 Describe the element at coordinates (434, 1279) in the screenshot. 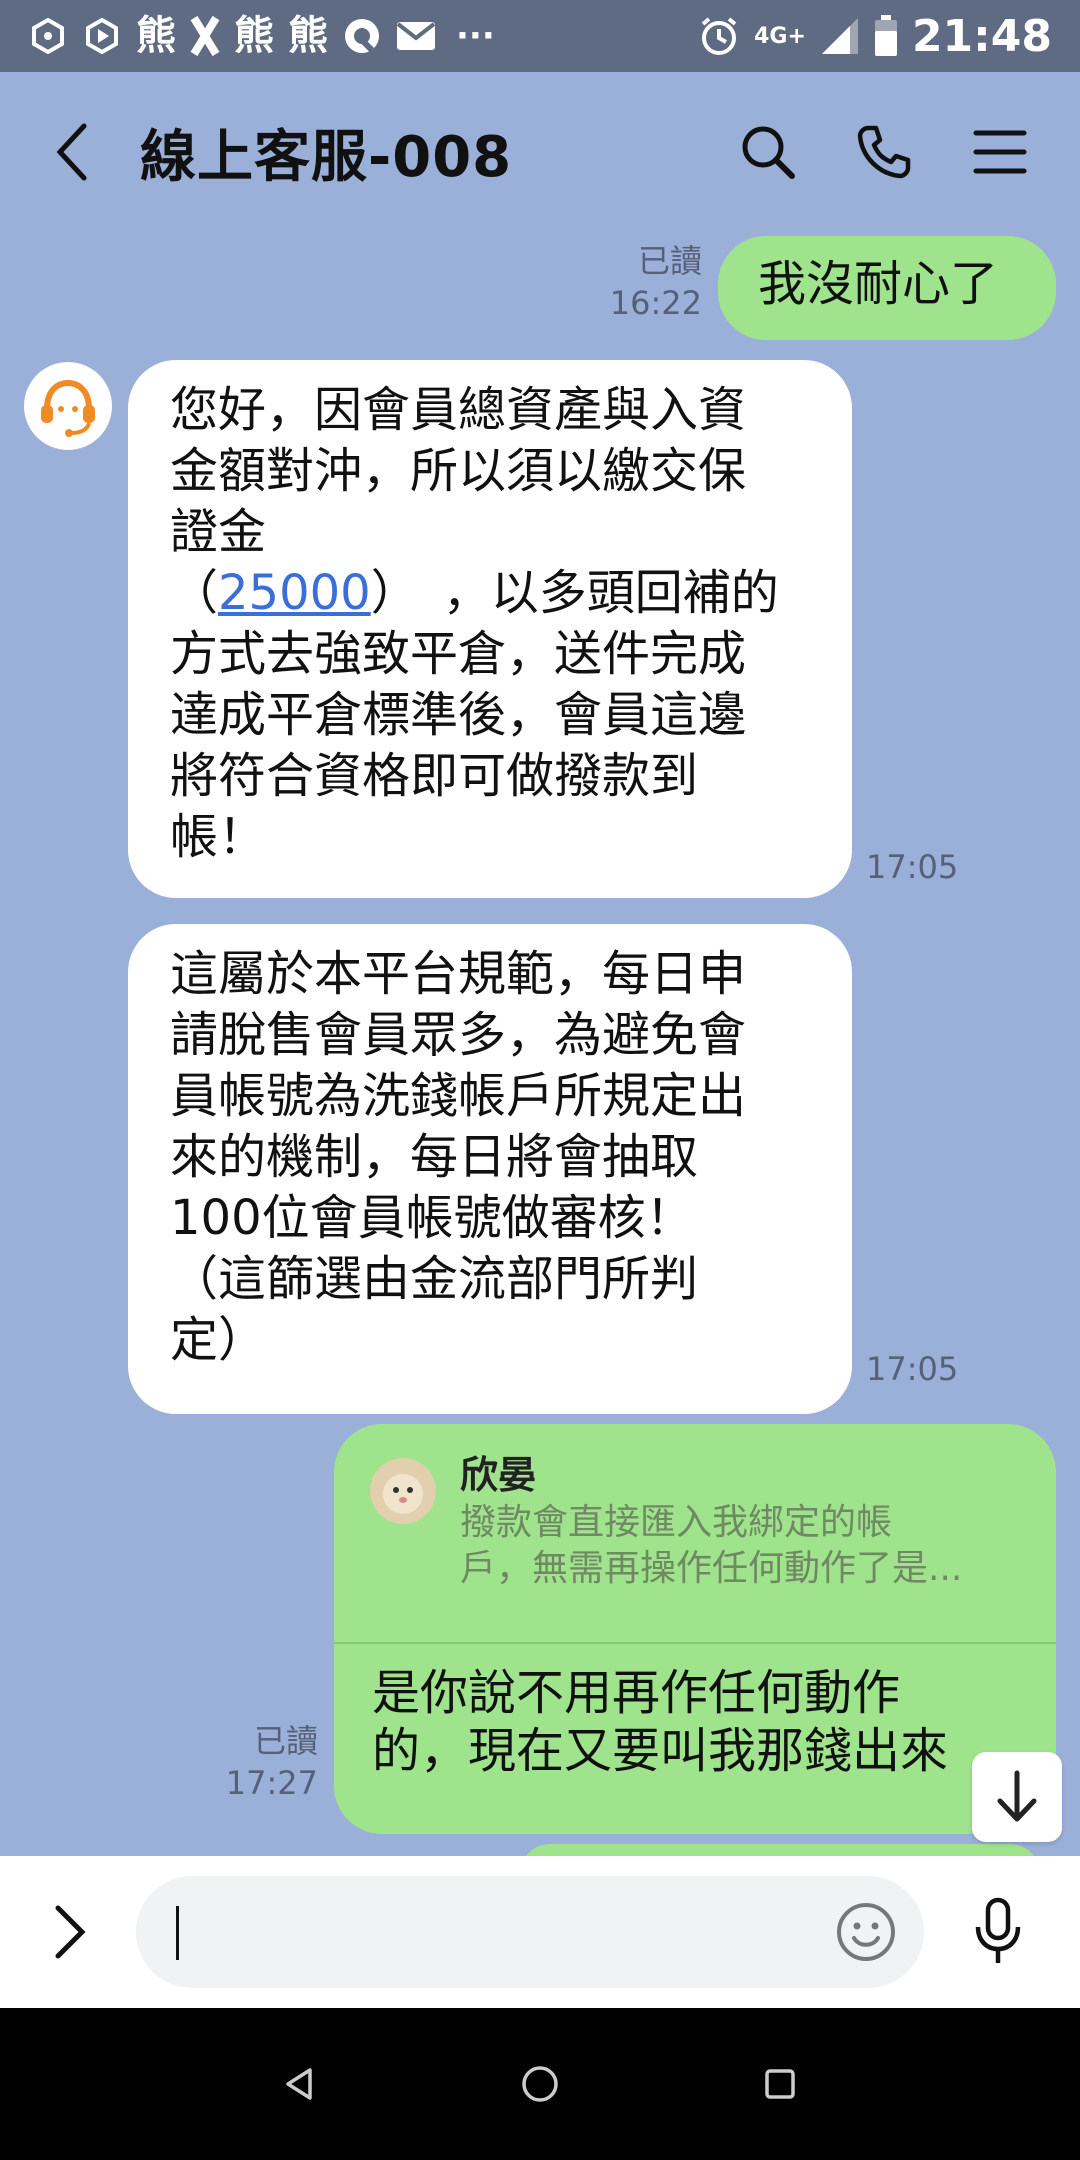

I see `message-line: （這篩選由金流部門所判` at that location.